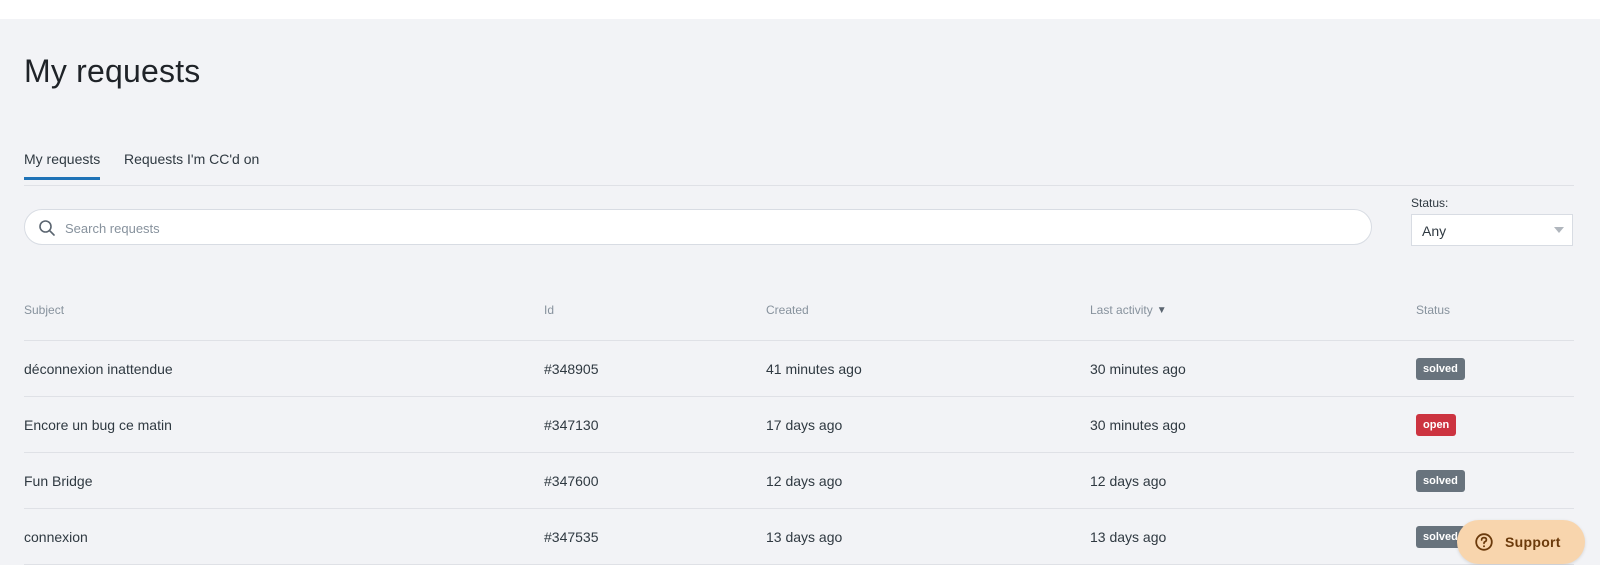 The height and width of the screenshot is (565, 1600). What do you see at coordinates (1121, 310) in the screenshot?
I see `column-header-last-activity-label: Last activity` at bounding box center [1121, 310].